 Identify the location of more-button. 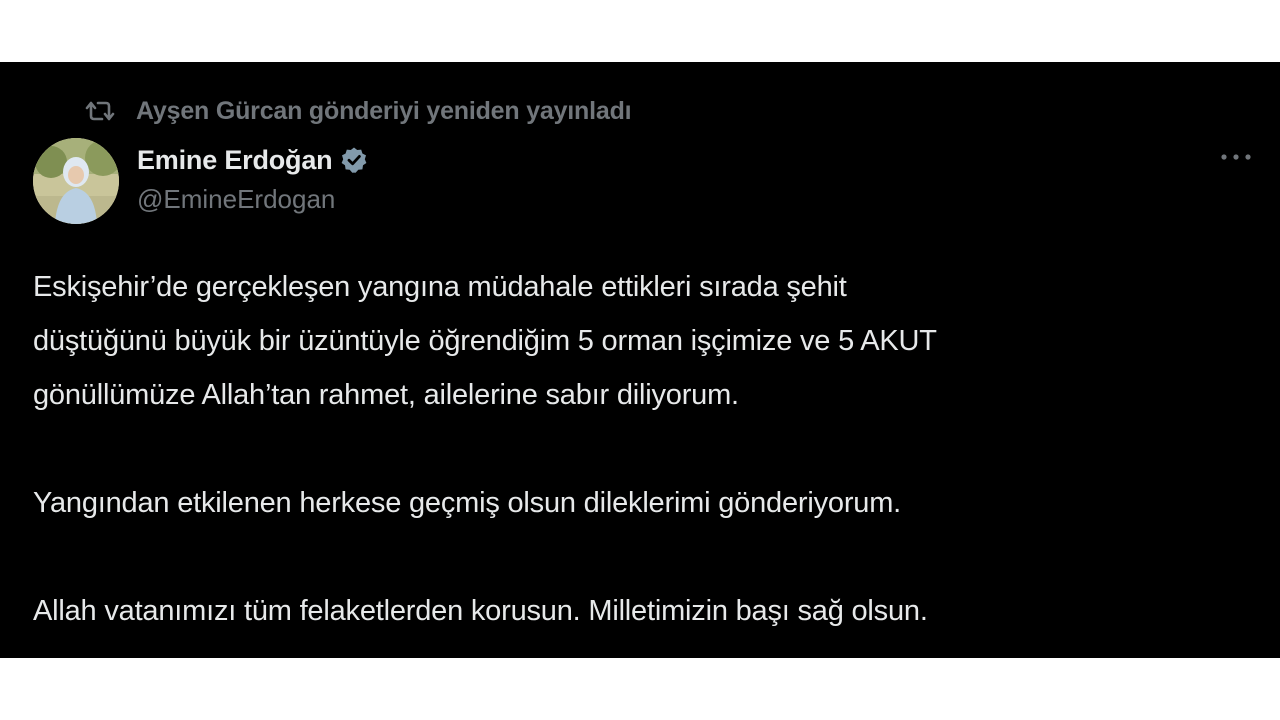
(1236, 157).